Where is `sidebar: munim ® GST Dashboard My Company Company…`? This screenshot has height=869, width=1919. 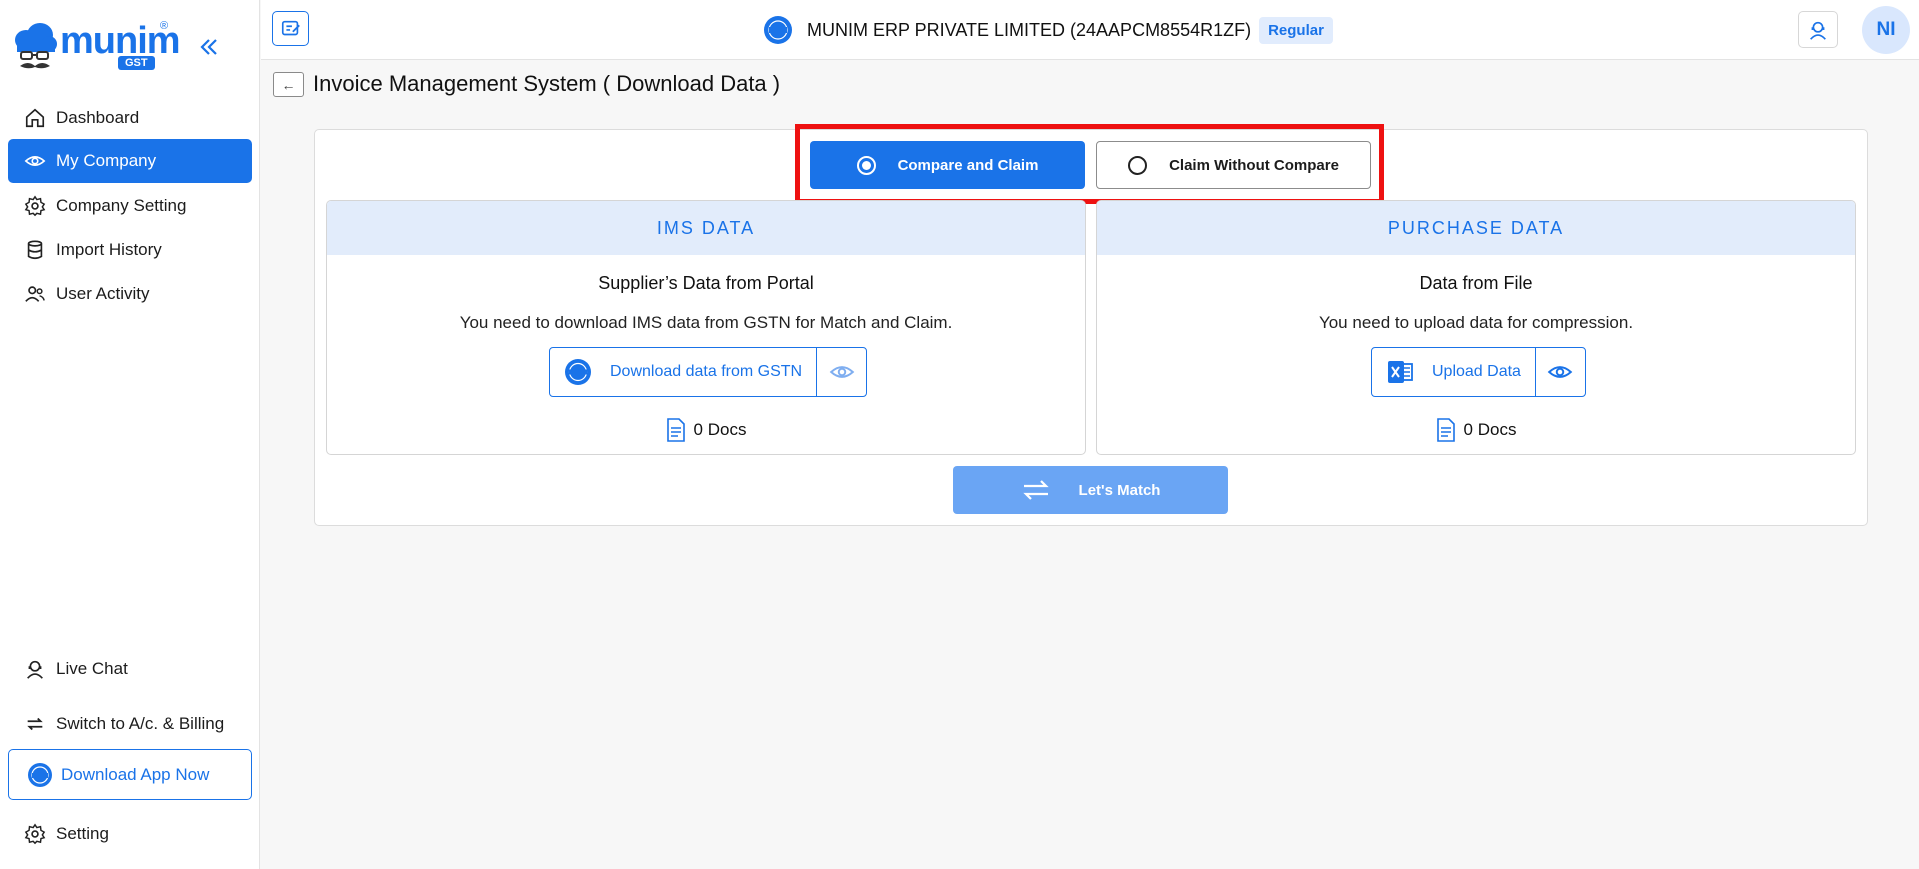 sidebar: munim ® GST Dashboard My Company Company… is located at coordinates (130, 434).